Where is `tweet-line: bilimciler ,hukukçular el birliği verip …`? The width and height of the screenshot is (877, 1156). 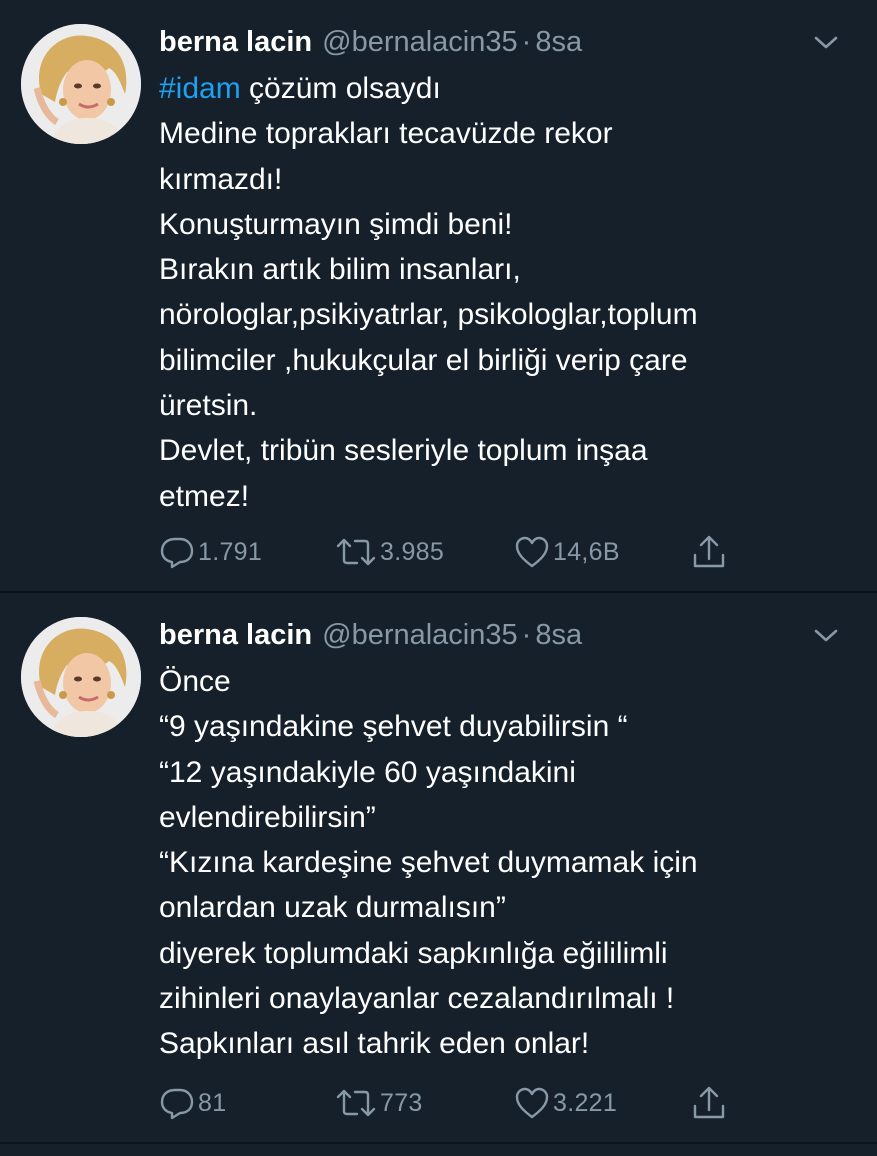 tweet-line: bilimciler ,hukukçular el birliği verip … is located at coordinates (423, 360).